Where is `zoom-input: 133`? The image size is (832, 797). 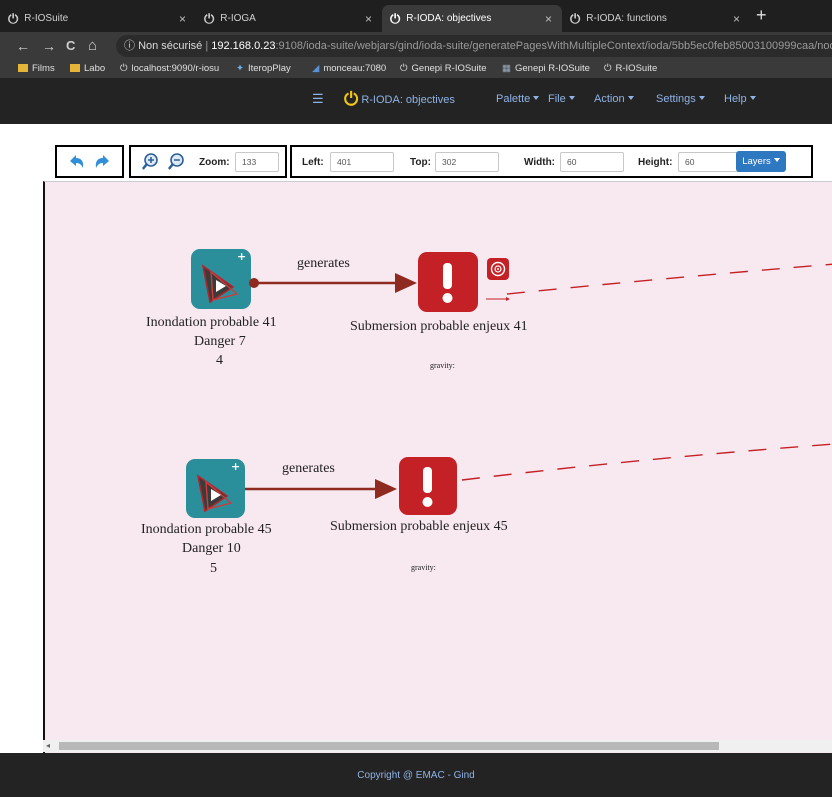
zoom-input: 133 is located at coordinates (257, 162).